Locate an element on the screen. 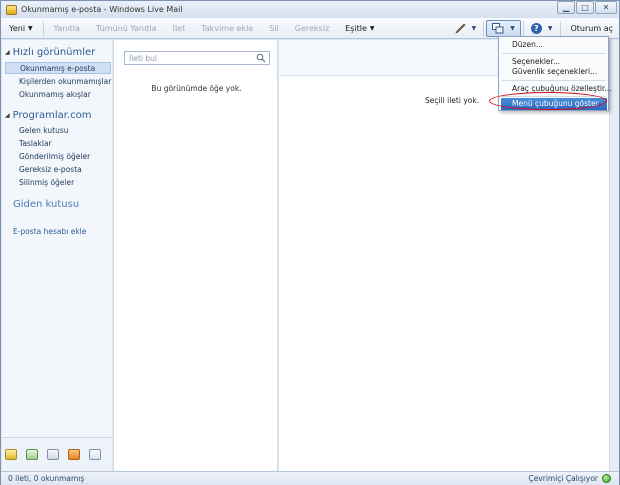 This screenshot has height=485, width=620. help-button: ? ▼ is located at coordinates (542, 28).